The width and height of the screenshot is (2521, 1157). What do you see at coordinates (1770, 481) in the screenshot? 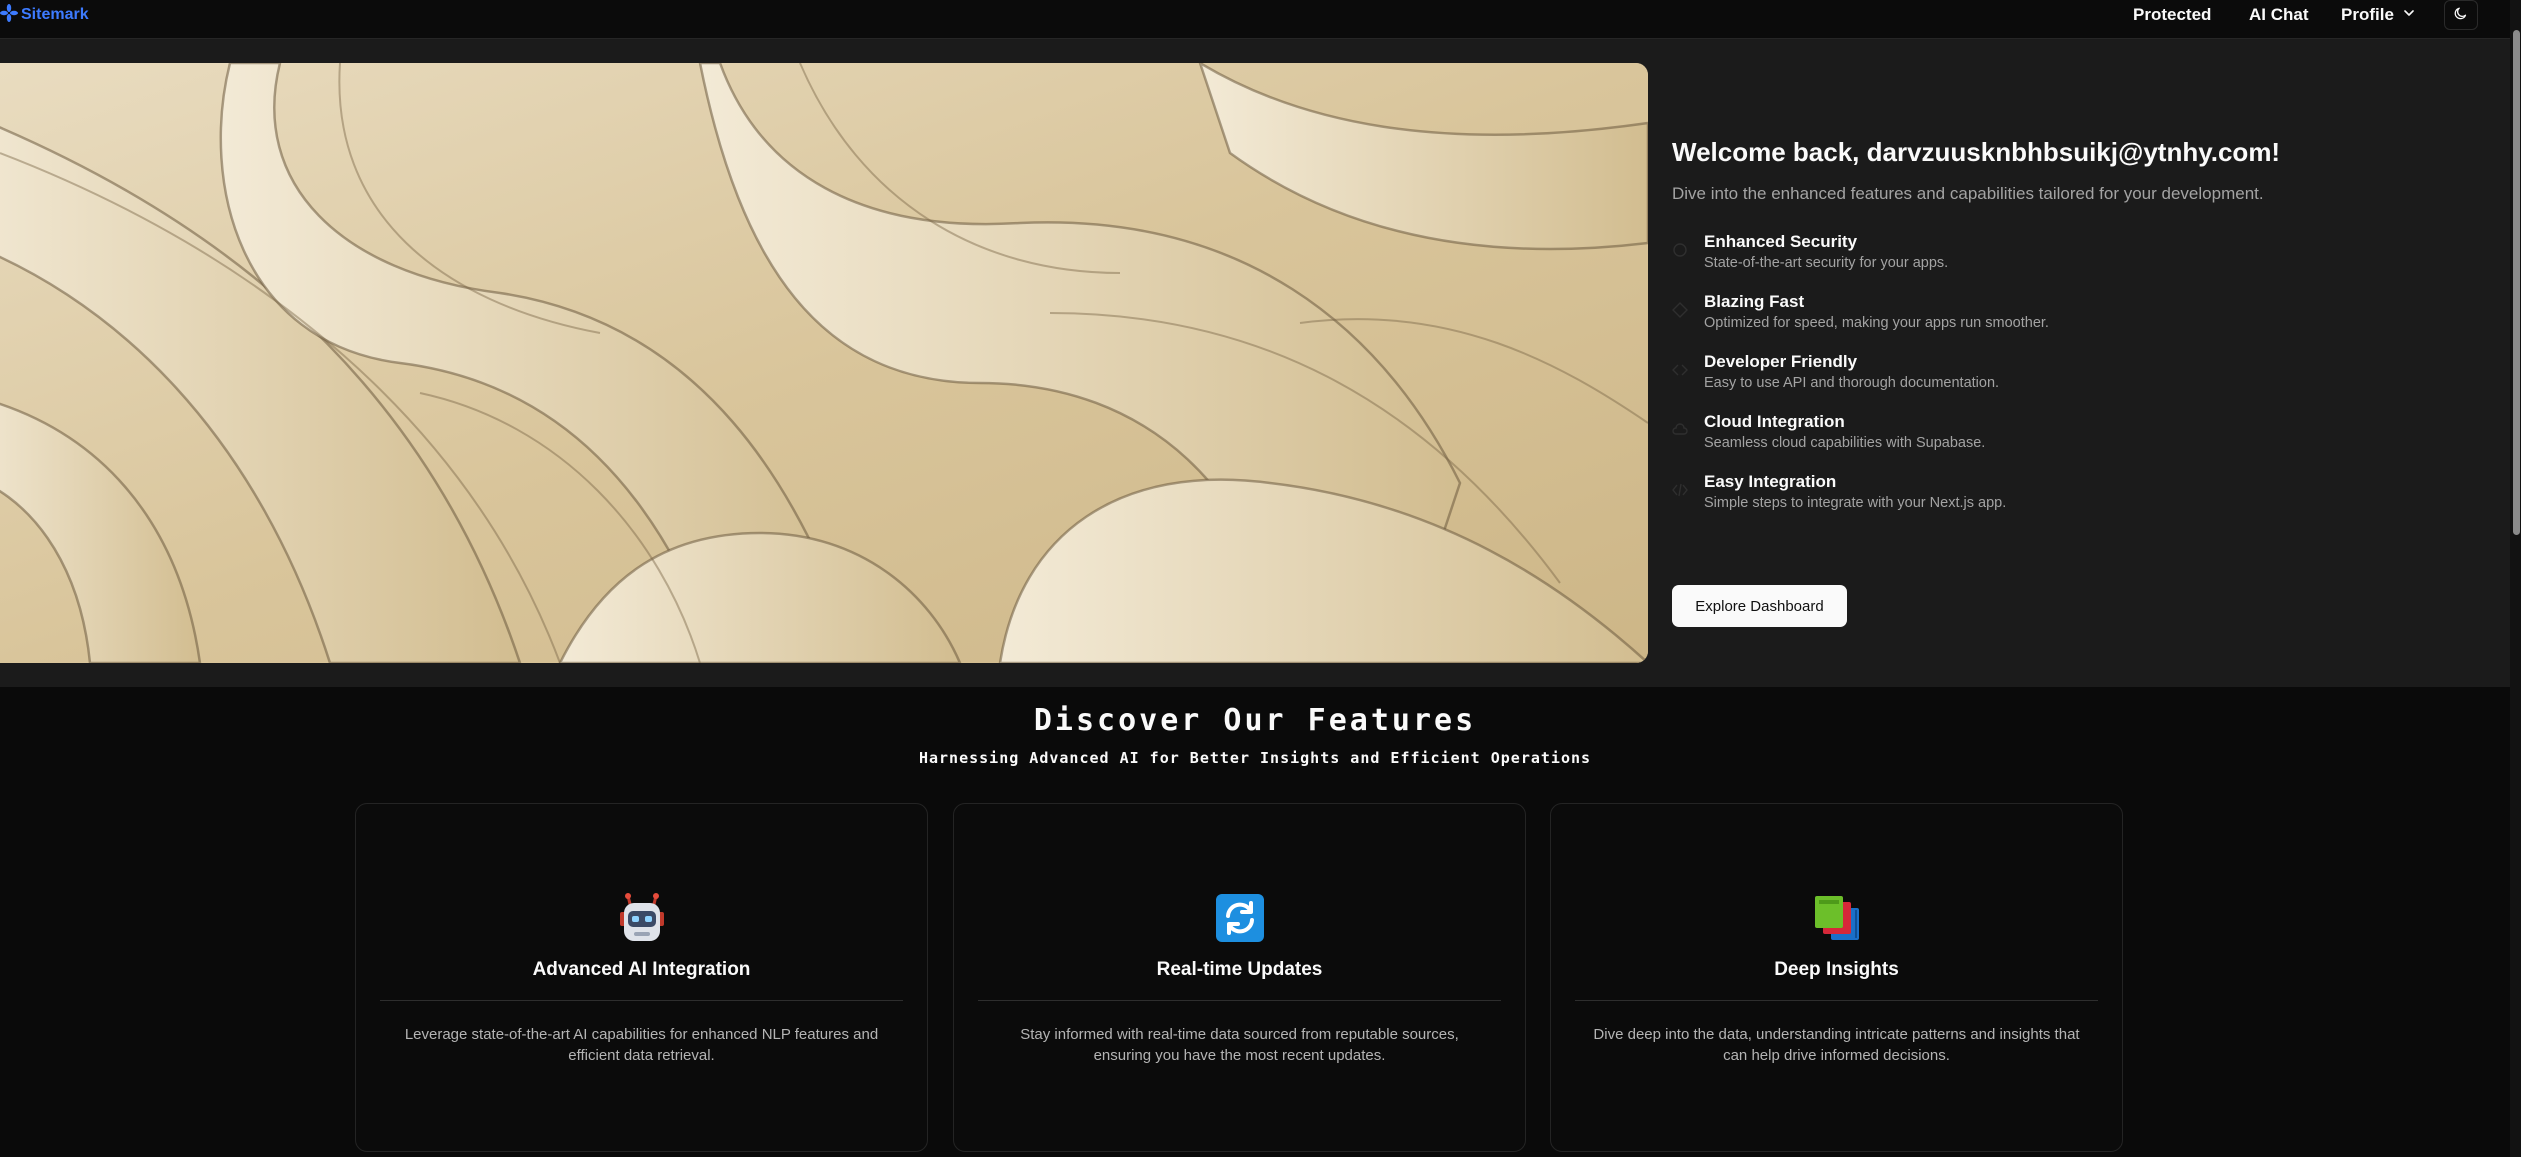
I see `feature-title: Easy Integration` at bounding box center [1770, 481].